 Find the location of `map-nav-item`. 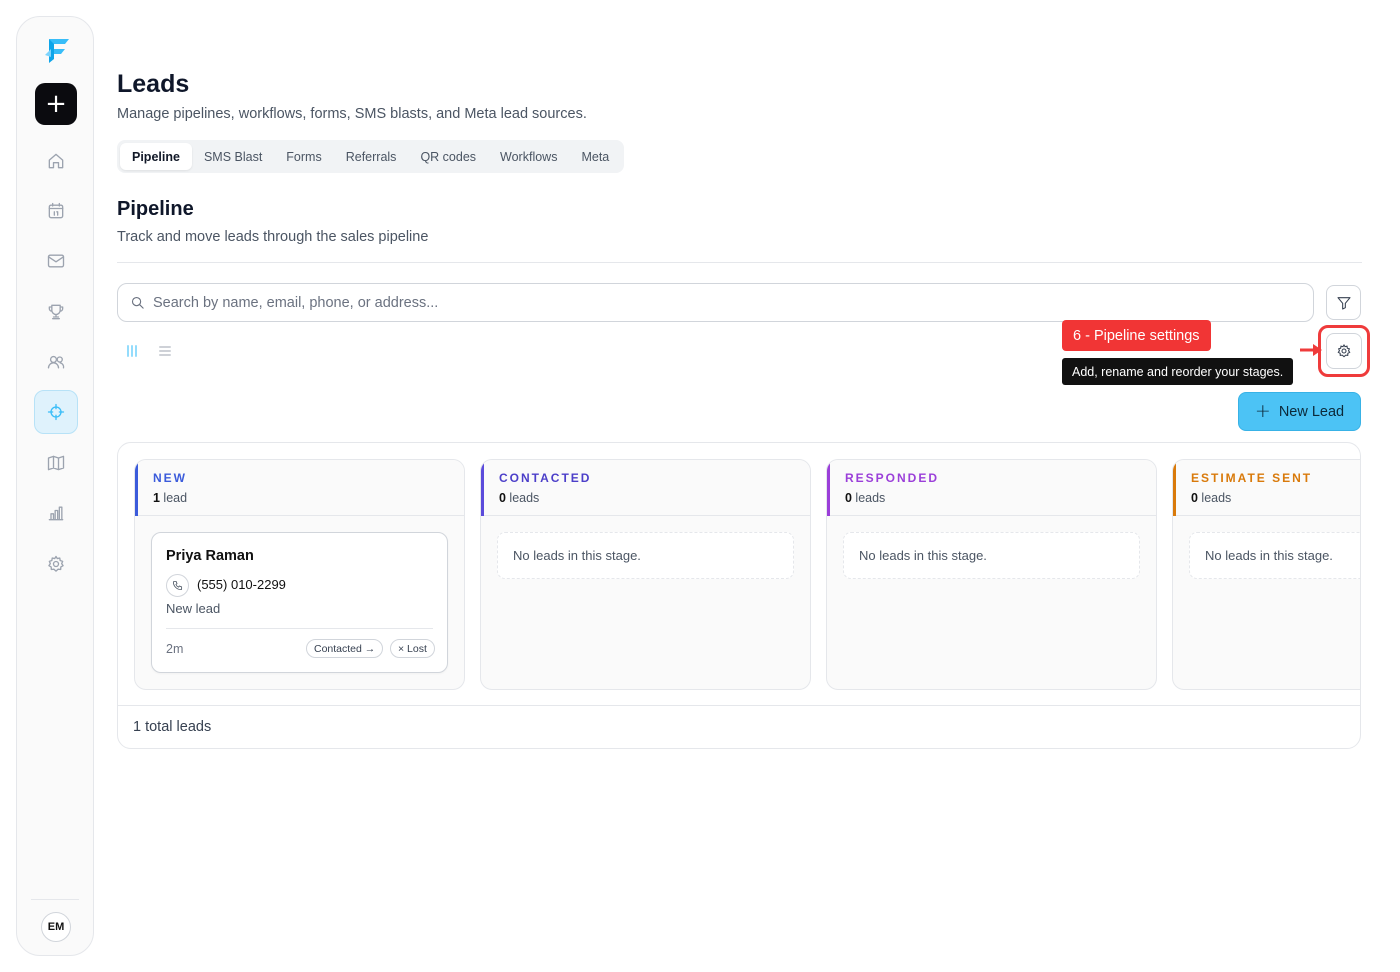

map-nav-item is located at coordinates (56, 463).